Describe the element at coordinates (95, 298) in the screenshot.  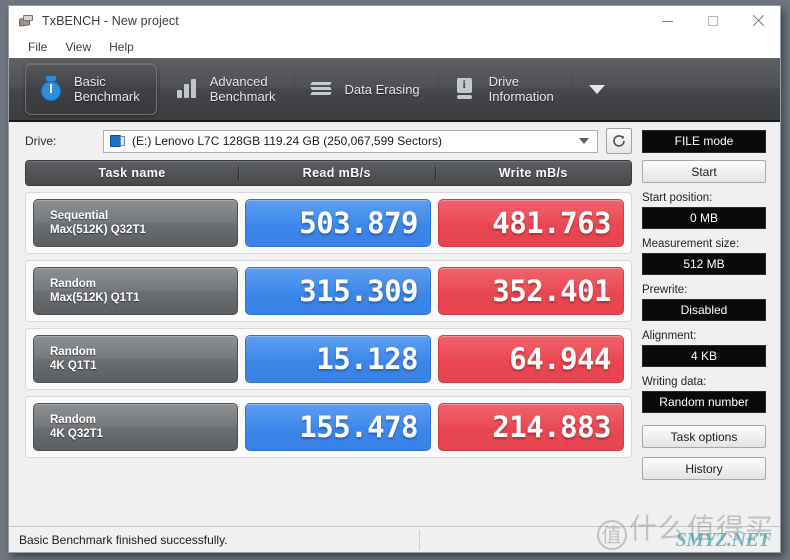
I see `task-line2: Max(512K) Q1T1` at that location.